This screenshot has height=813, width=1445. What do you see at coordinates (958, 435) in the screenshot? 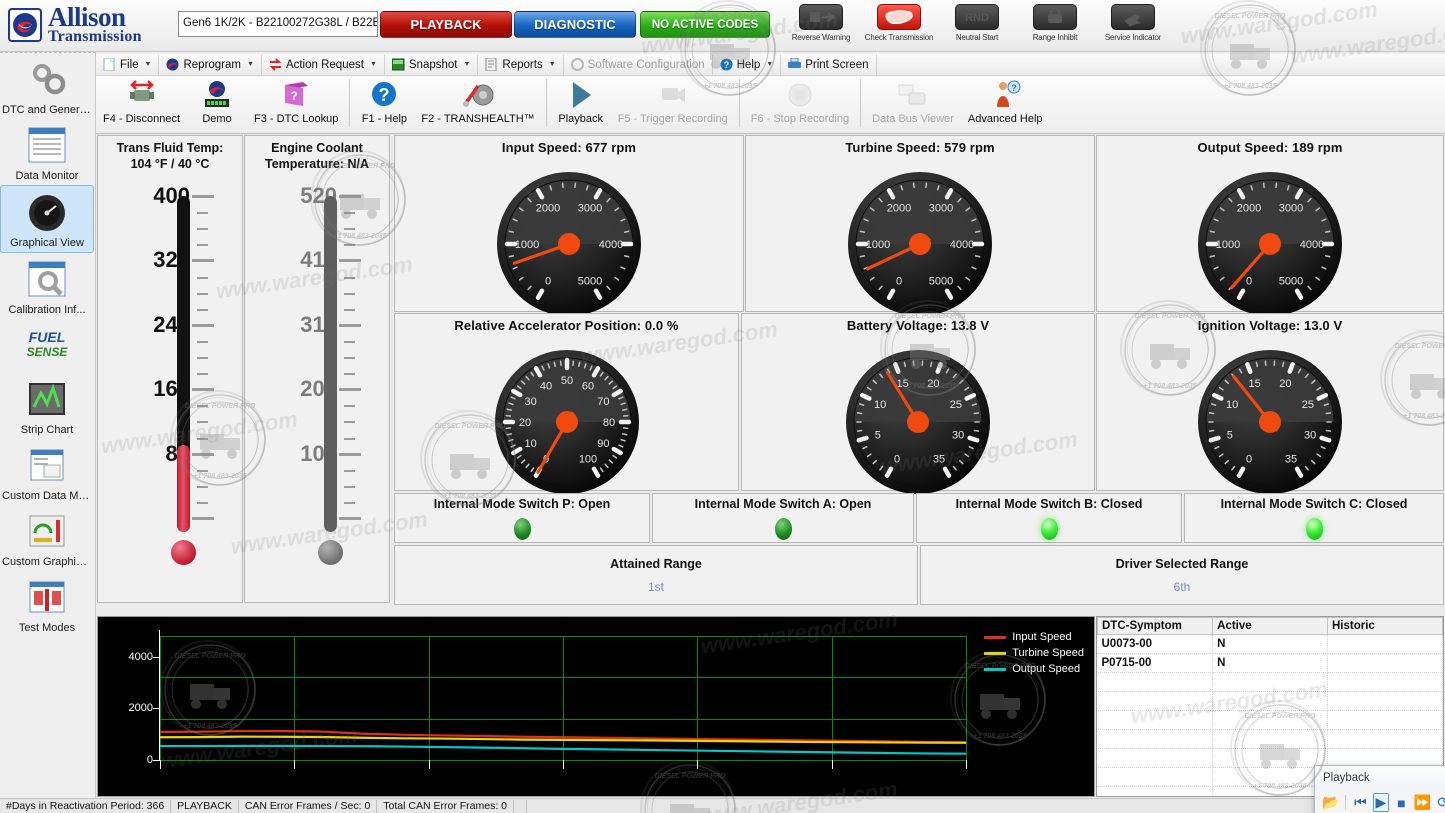
I see `svg-text: 30` at bounding box center [958, 435].